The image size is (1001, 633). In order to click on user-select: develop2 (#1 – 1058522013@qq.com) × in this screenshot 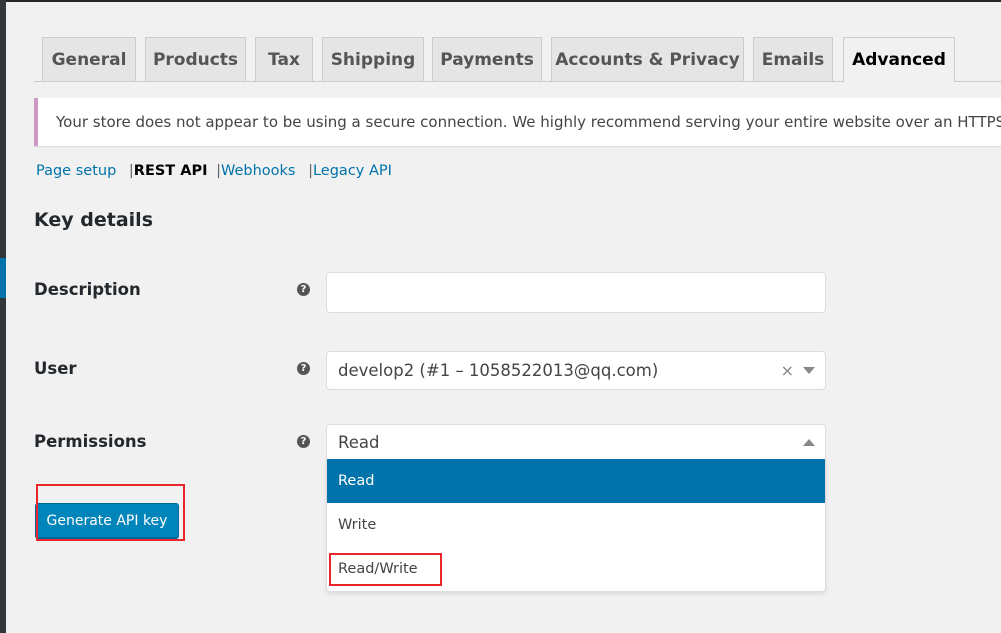, I will do `click(576, 370)`.